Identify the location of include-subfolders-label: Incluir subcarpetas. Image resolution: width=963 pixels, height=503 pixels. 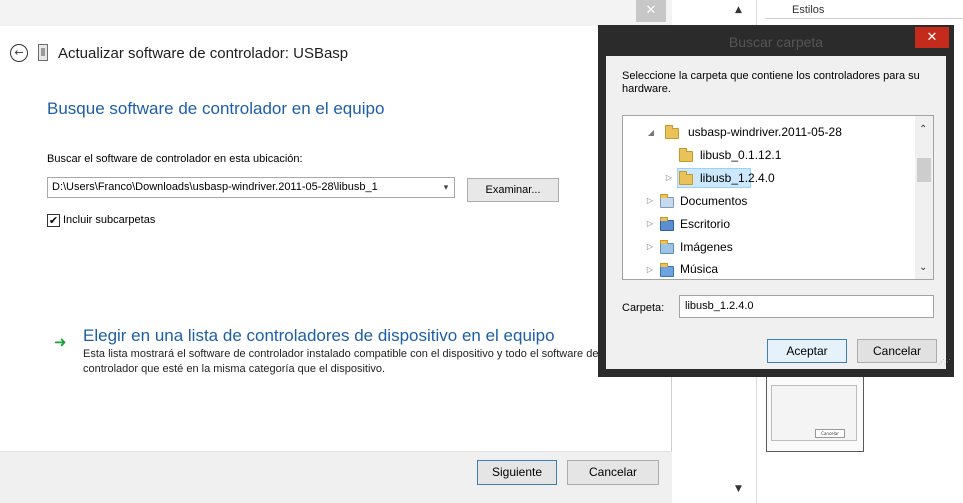
(109, 220).